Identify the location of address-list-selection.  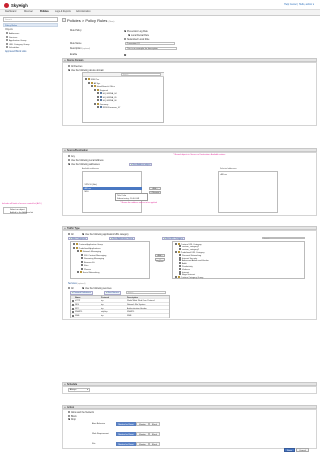
(113, 189).